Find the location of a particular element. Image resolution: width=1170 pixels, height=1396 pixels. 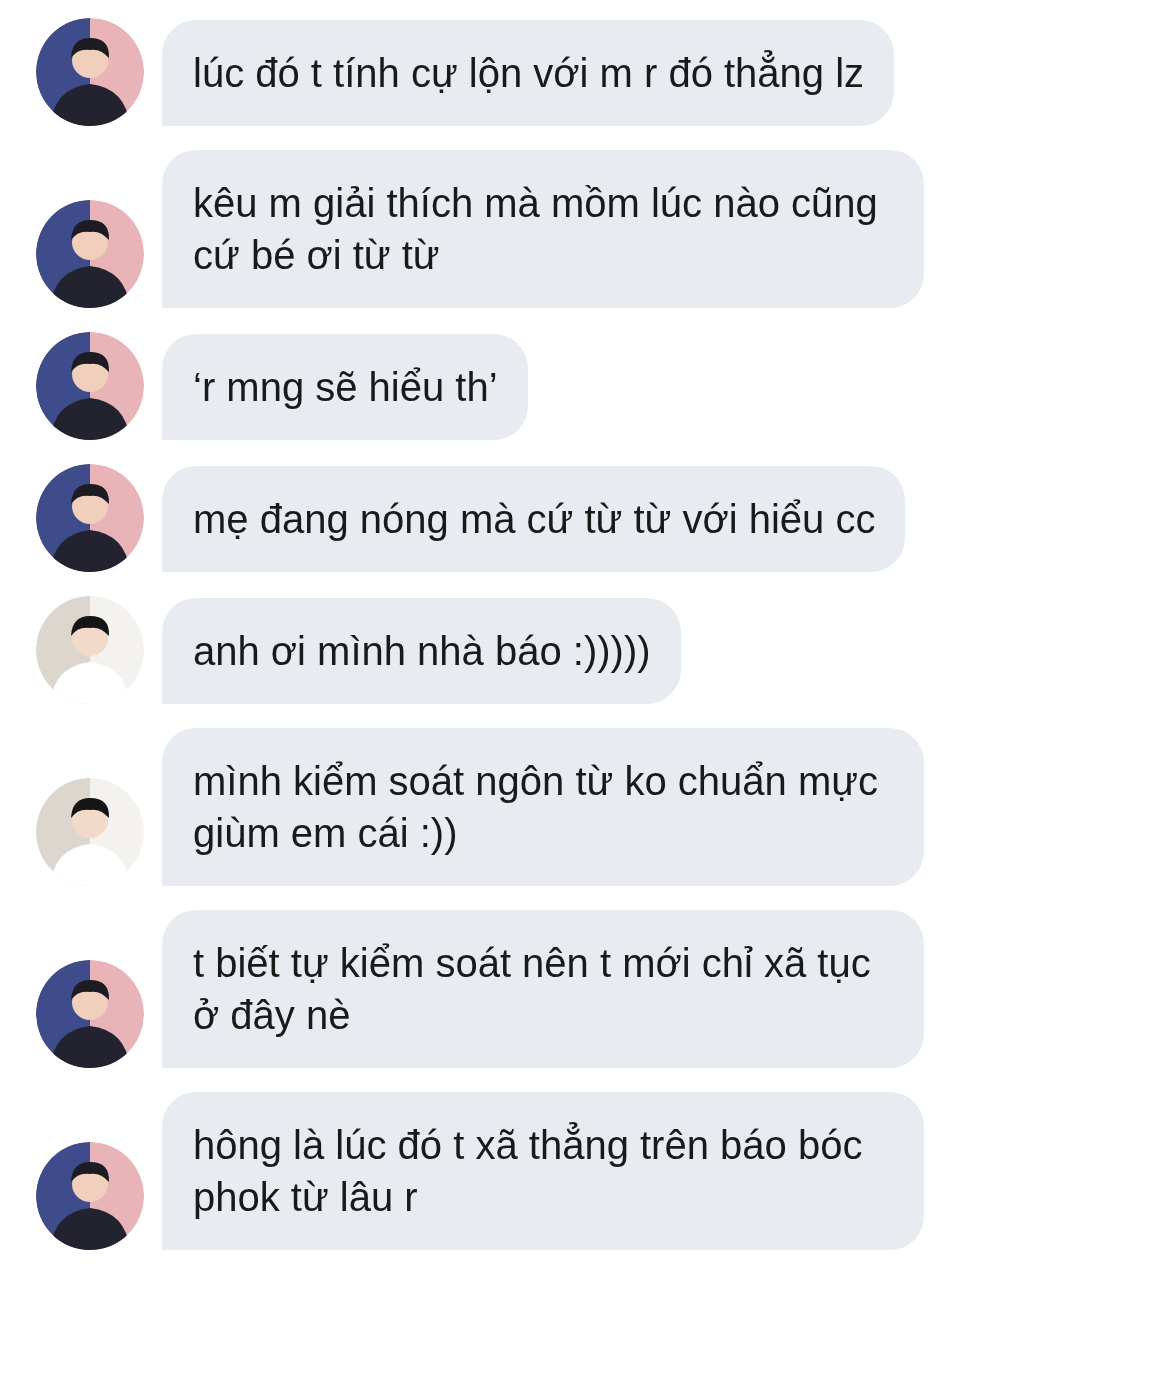

message-bubble: kêu m giải thích mà mồm lúc nào cũng cứ bé ơi từ từ is located at coordinates (543, 229).